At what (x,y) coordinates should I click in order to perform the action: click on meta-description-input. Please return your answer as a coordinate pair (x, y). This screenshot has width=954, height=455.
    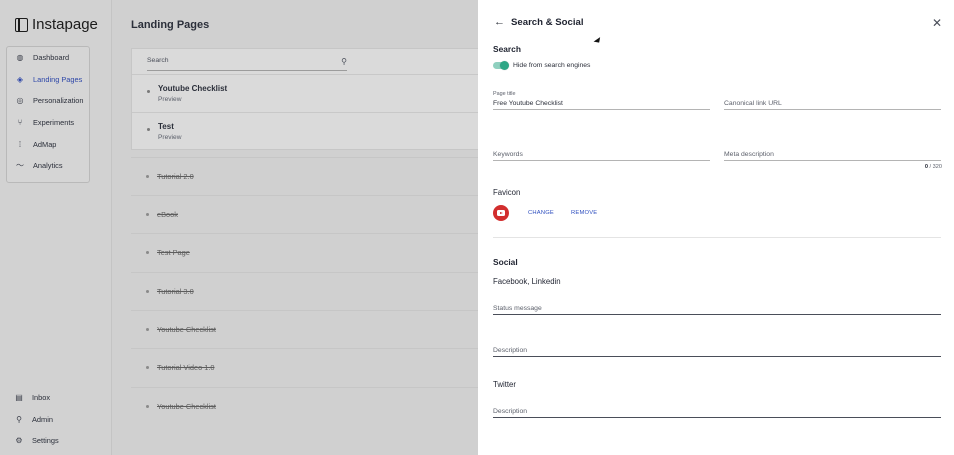
    Looking at the image, I should click on (832, 154).